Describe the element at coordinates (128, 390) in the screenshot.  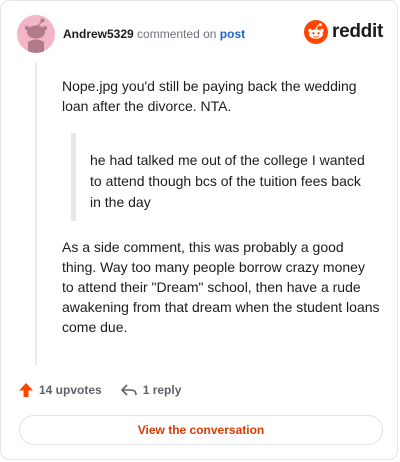
I see `reply-arrow-icon` at that location.